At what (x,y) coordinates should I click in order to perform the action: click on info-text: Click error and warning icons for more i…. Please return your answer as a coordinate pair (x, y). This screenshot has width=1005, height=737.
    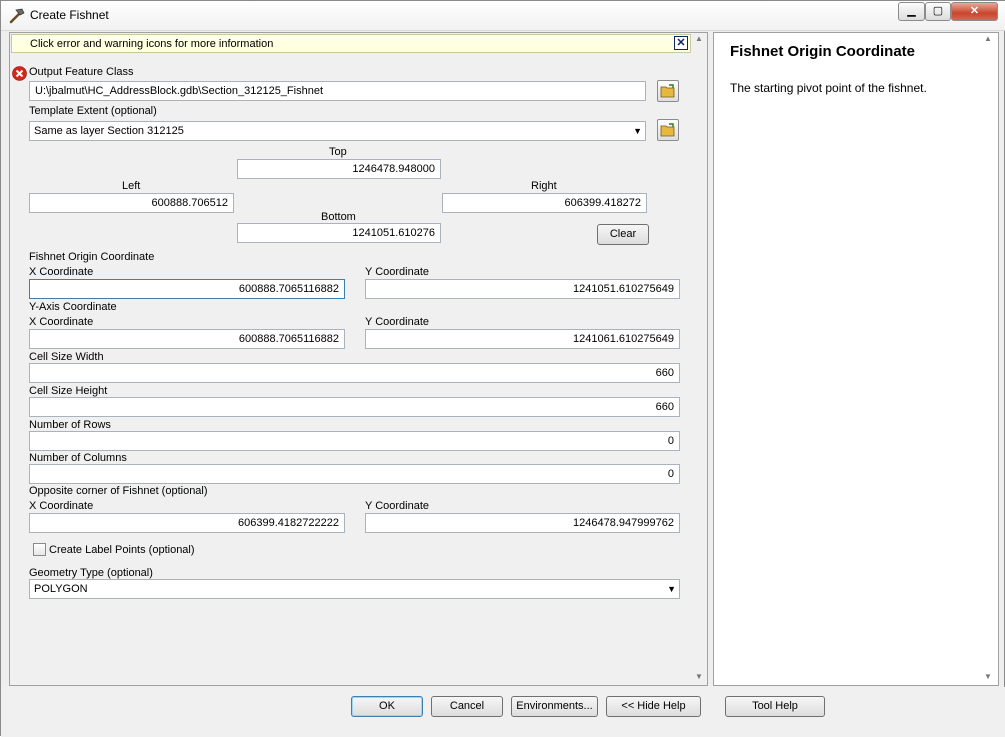
    Looking at the image, I should click on (152, 44).